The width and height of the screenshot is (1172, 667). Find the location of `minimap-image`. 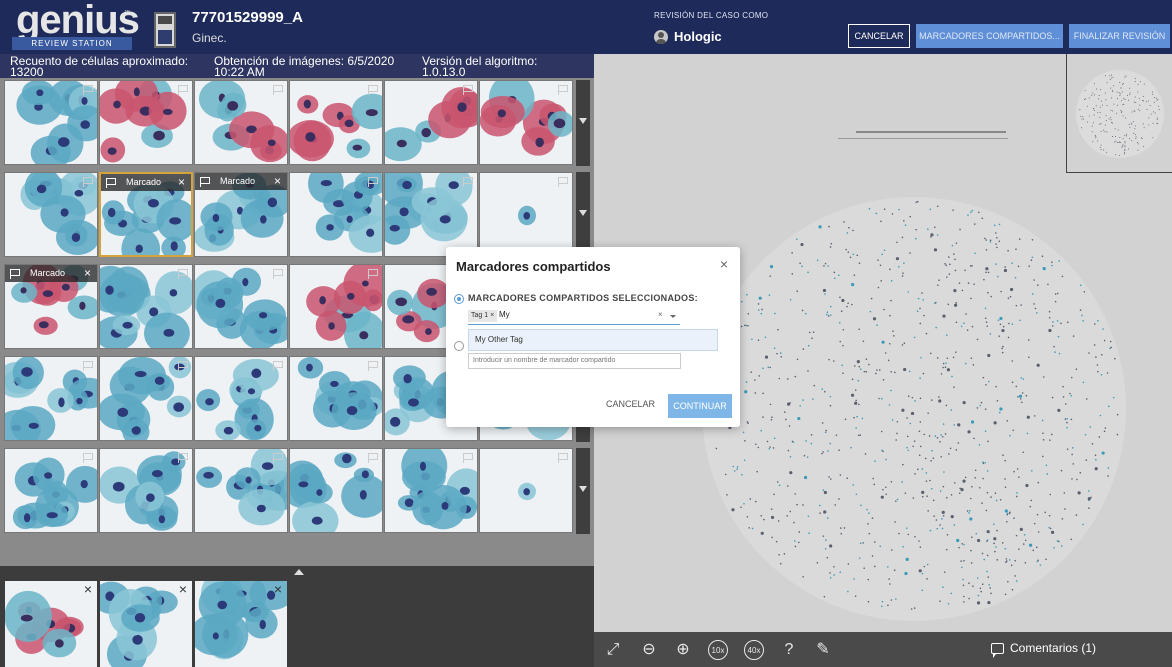

minimap-image is located at coordinates (1119, 113).